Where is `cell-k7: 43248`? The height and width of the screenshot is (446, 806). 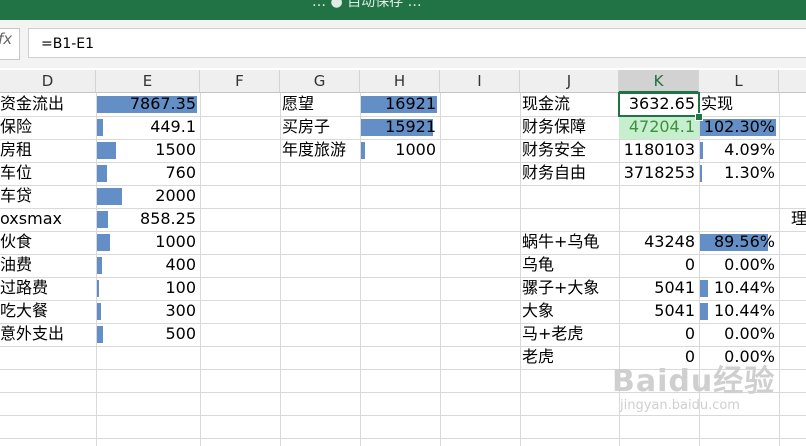 cell-k7: 43248 is located at coordinates (659, 242).